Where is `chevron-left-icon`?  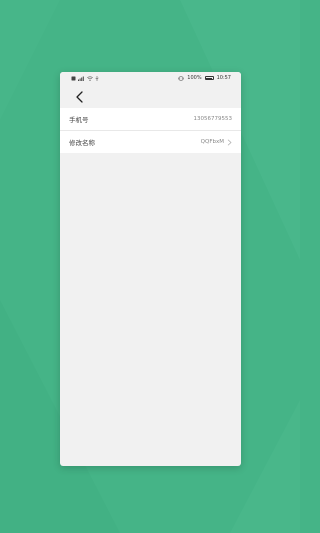 chevron-left-icon is located at coordinates (79, 97).